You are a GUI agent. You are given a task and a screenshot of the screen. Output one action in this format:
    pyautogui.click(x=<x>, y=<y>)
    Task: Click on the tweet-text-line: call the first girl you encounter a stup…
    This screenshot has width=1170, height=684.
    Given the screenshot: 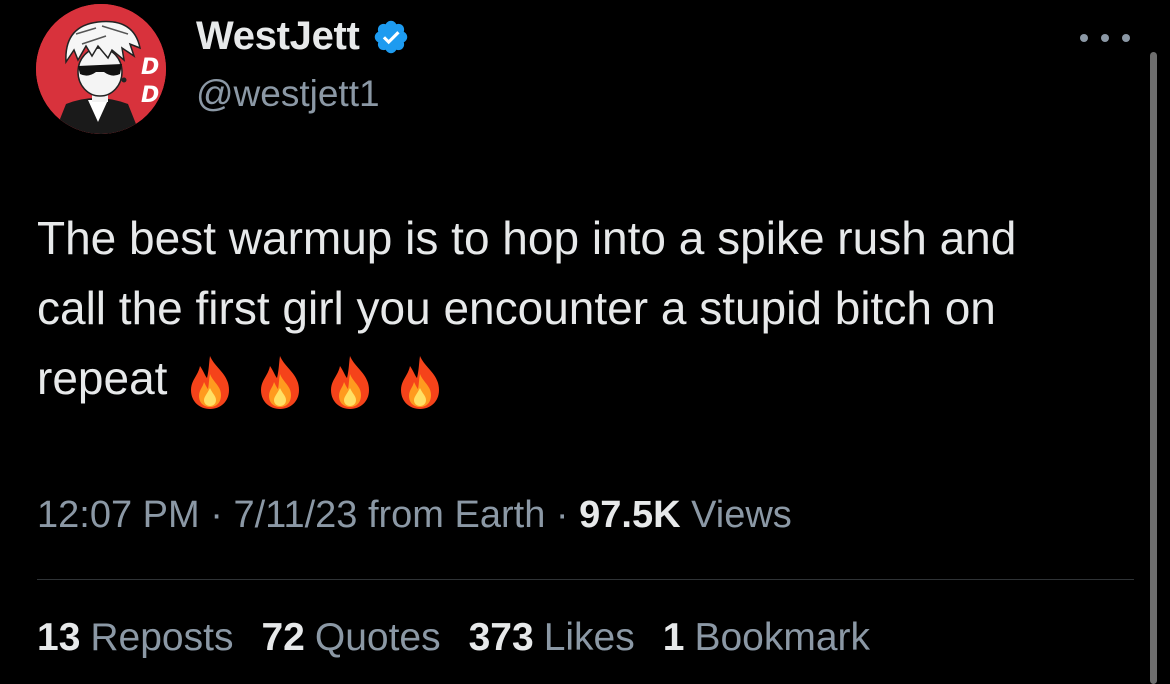 What is the action you would take?
    pyautogui.click(x=516, y=308)
    